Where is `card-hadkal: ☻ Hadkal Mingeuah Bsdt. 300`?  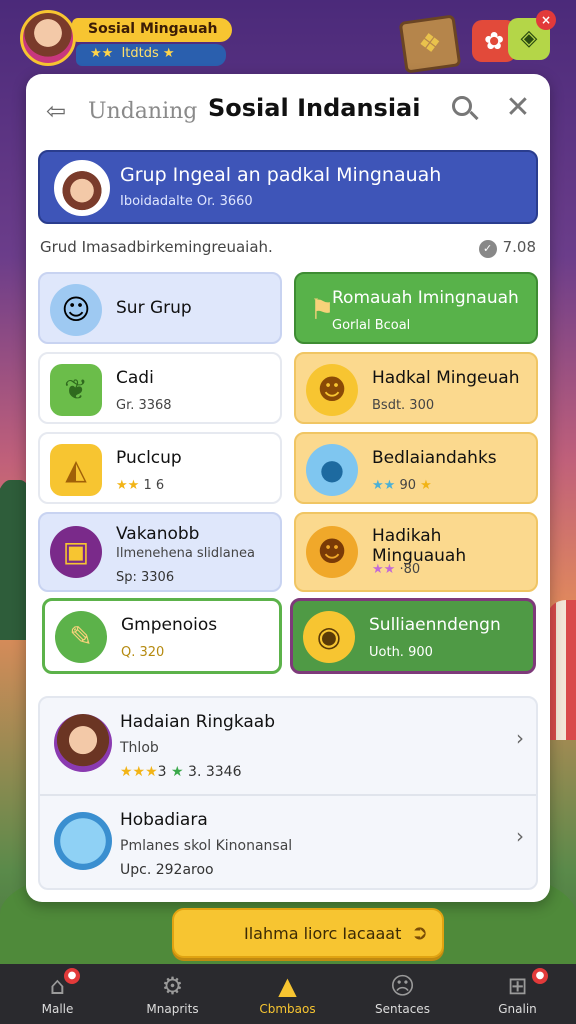 card-hadkal: ☻ Hadkal Mingeuah Bsdt. 300 is located at coordinates (416, 388).